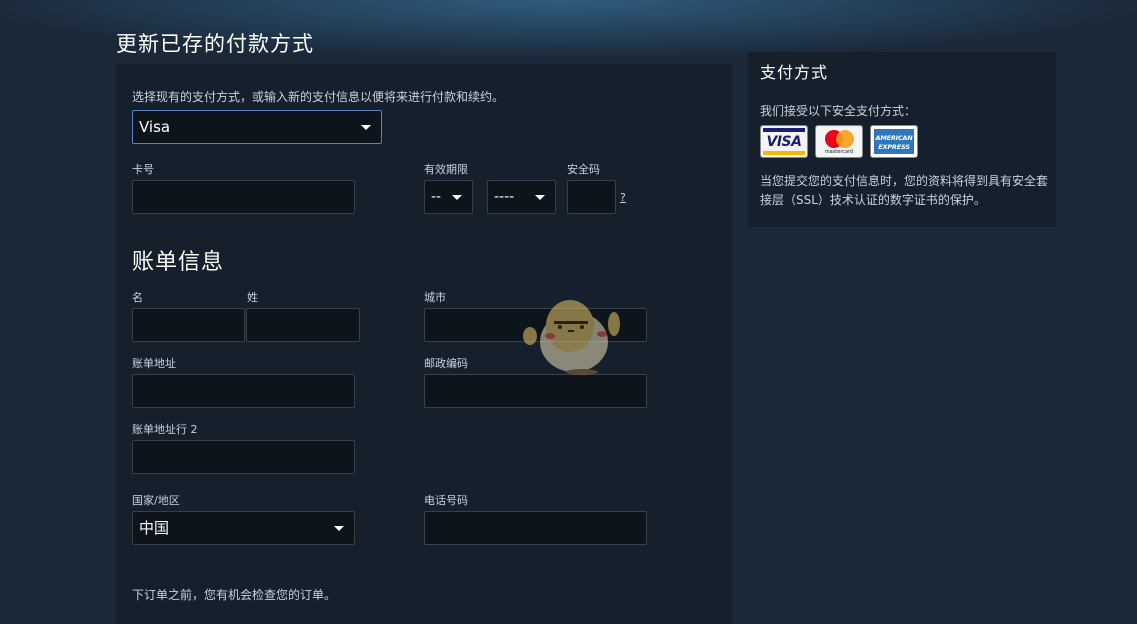 This screenshot has width=1137, height=624. Describe the element at coordinates (178, 262) in the screenshot. I see `billing-section-title: 账单信息` at that location.